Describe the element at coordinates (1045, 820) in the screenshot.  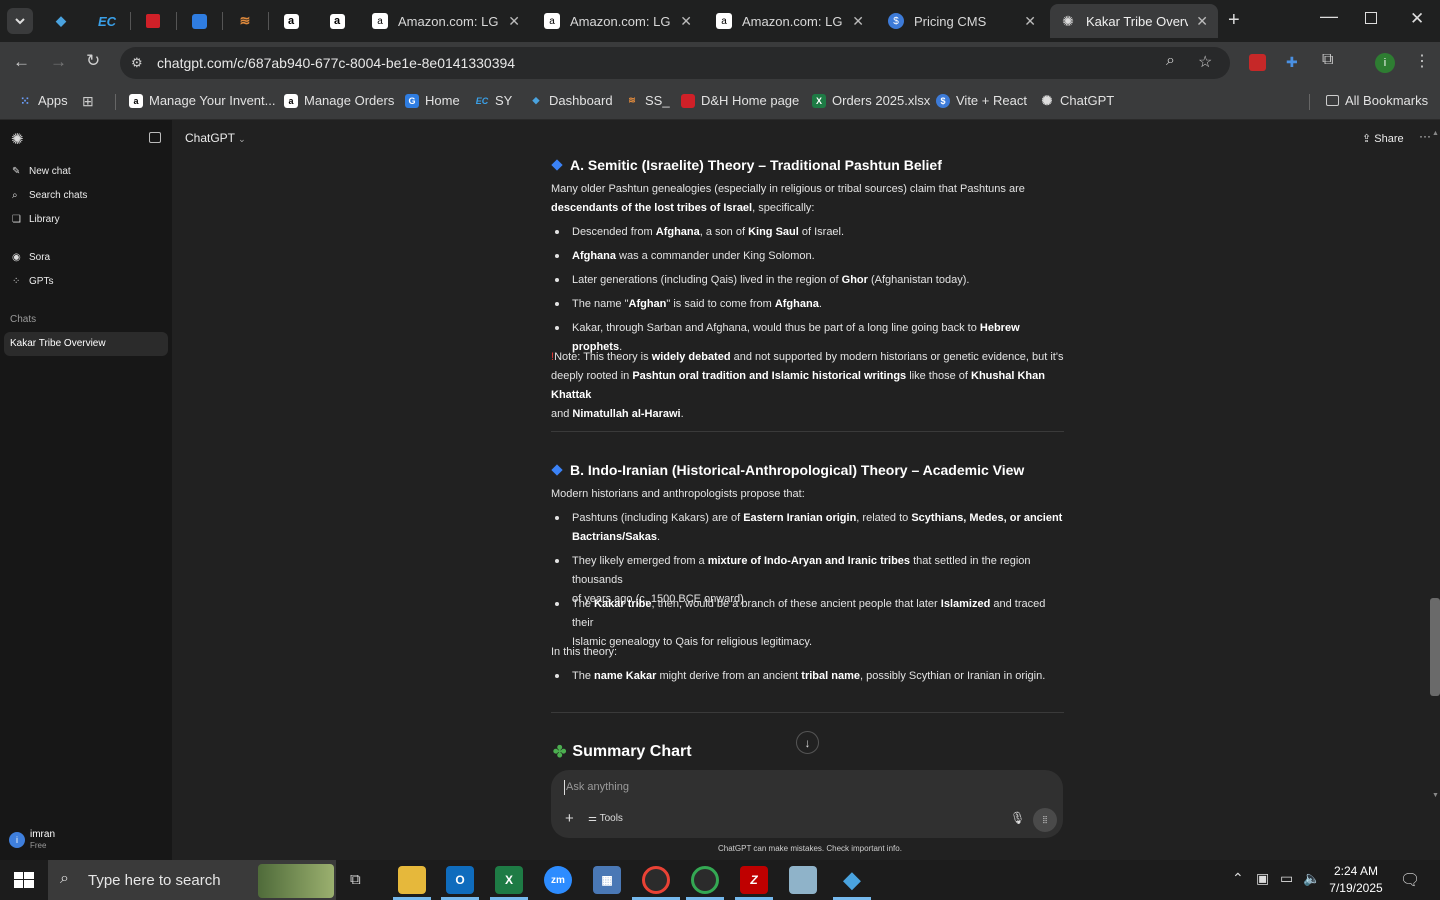
I see `voice-mode-button: ⦙⦙` at that location.